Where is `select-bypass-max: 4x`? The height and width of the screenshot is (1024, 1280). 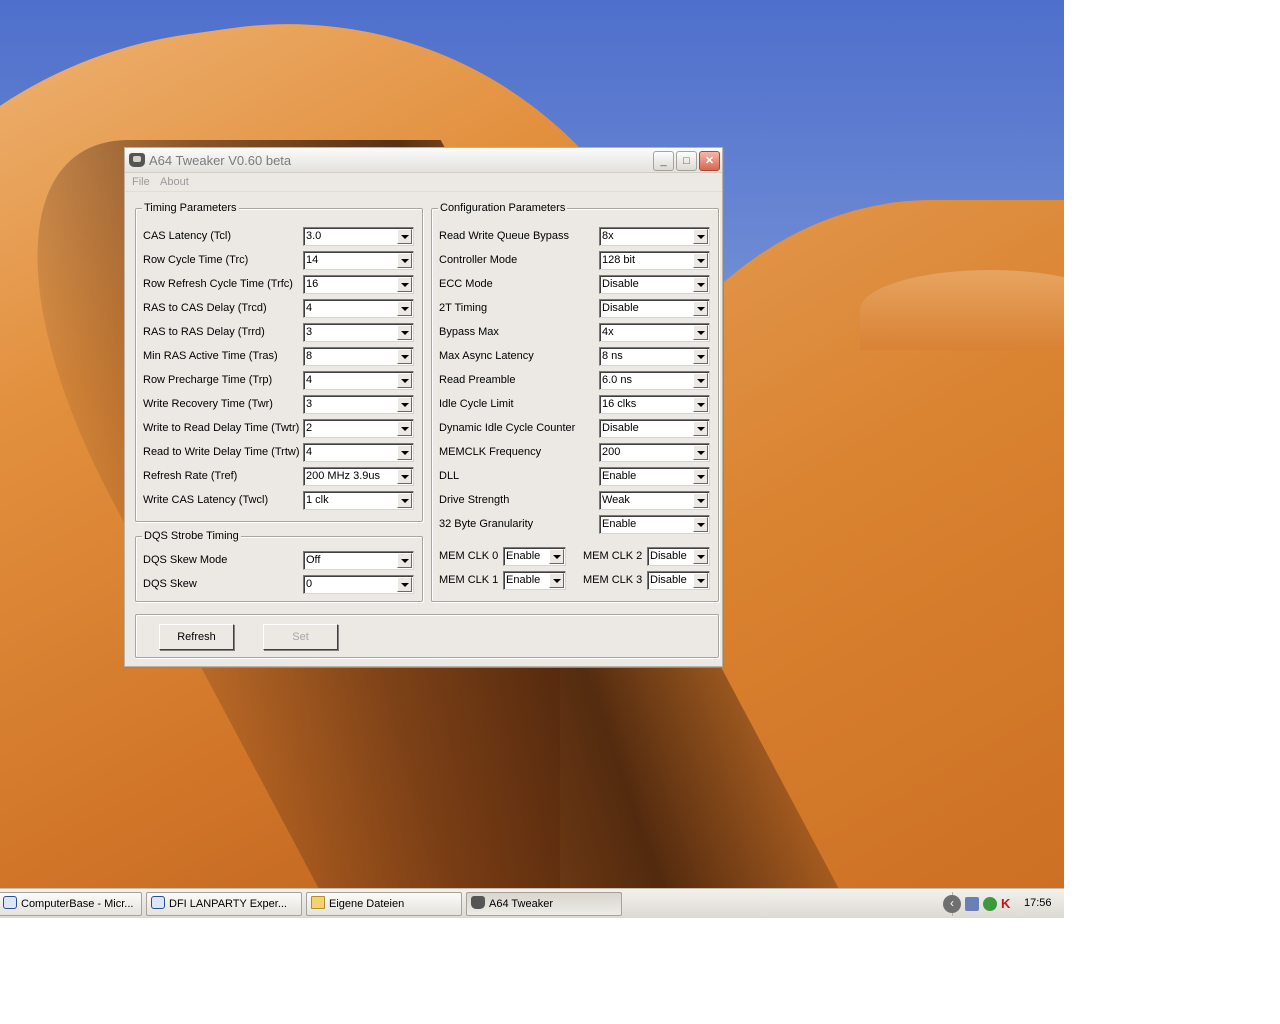
select-bypass-max: 4x is located at coordinates (654, 332).